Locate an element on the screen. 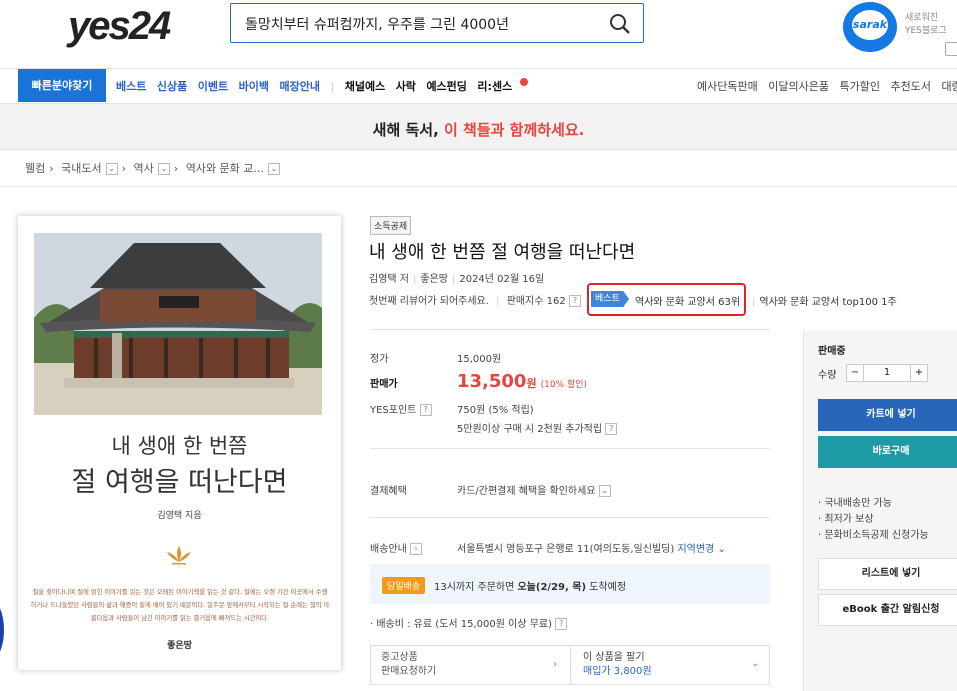 Image resolution: width=957 pixels, height=691 pixels. nav-item-channel: 채널예스 is located at coordinates (365, 86).